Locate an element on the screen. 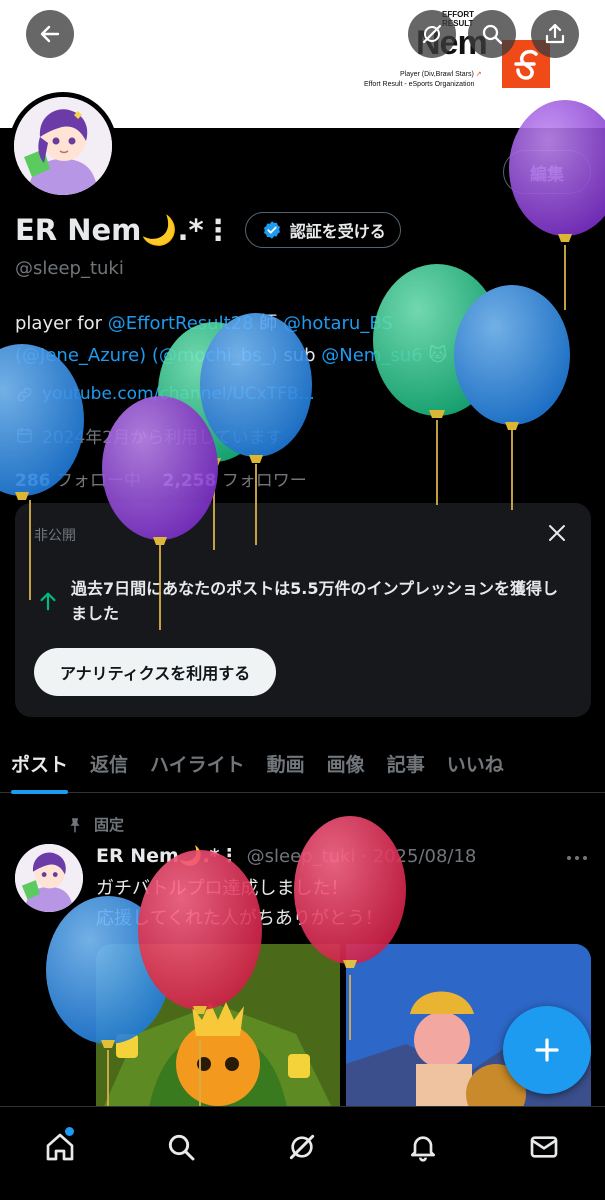  arrow-up-icon is located at coordinates (48, 601).